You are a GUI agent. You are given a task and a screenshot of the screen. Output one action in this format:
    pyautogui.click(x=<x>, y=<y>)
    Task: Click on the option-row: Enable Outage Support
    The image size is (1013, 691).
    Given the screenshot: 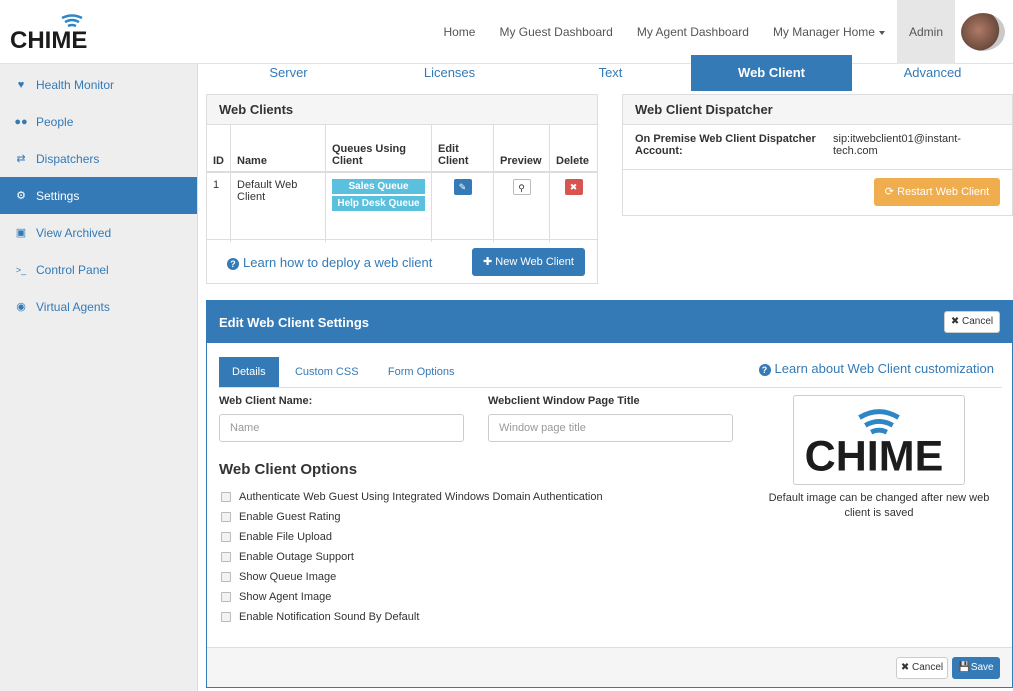 What is the action you would take?
    pyautogui.click(x=412, y=557)
    